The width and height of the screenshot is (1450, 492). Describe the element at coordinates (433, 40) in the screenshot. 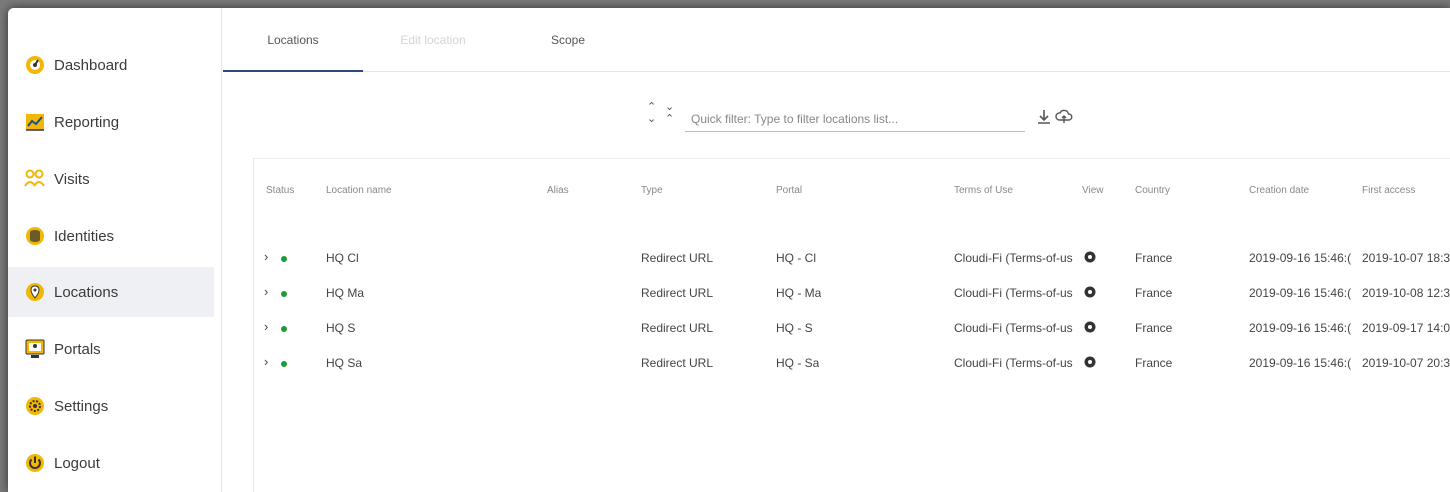

I see `tab-edit-location: Edit location` at that location.